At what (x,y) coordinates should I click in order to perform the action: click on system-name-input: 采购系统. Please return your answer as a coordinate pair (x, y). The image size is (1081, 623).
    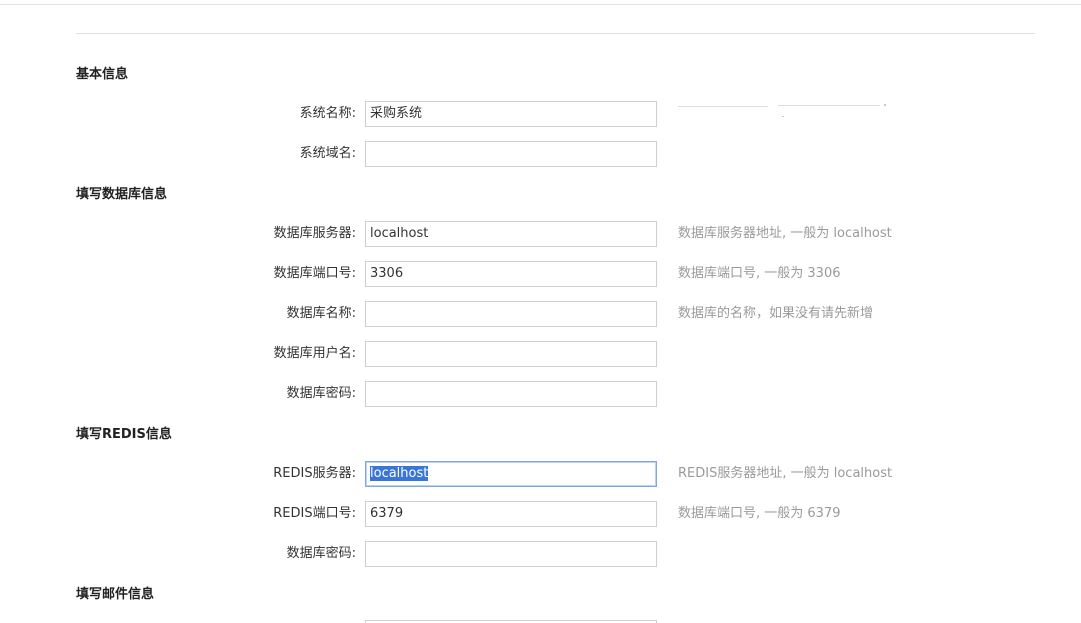
    Looking at the image, I should click on (511, 114).